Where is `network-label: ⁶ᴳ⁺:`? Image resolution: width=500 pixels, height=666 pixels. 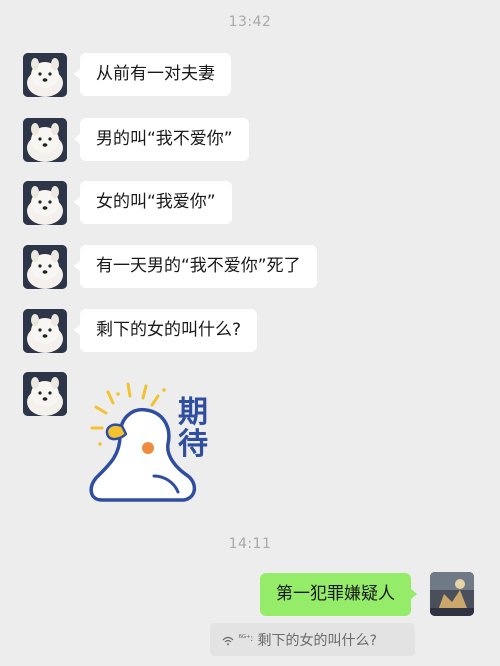 network-label: ⁶ᴳ⁺: is located at coordinates (246, 639).